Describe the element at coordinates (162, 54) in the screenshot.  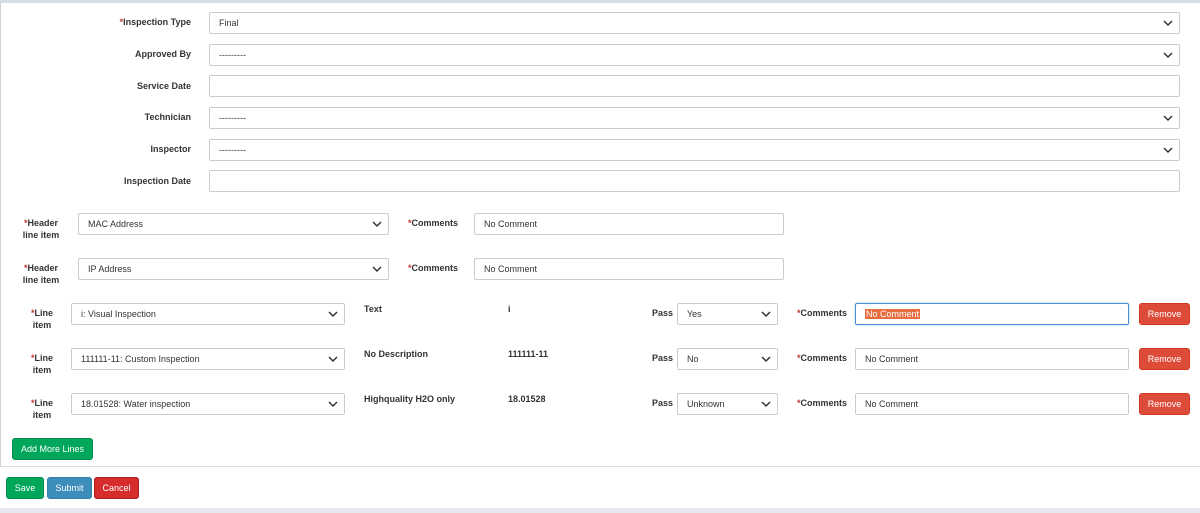
I see `approved-by-label: Approved By` at that location.